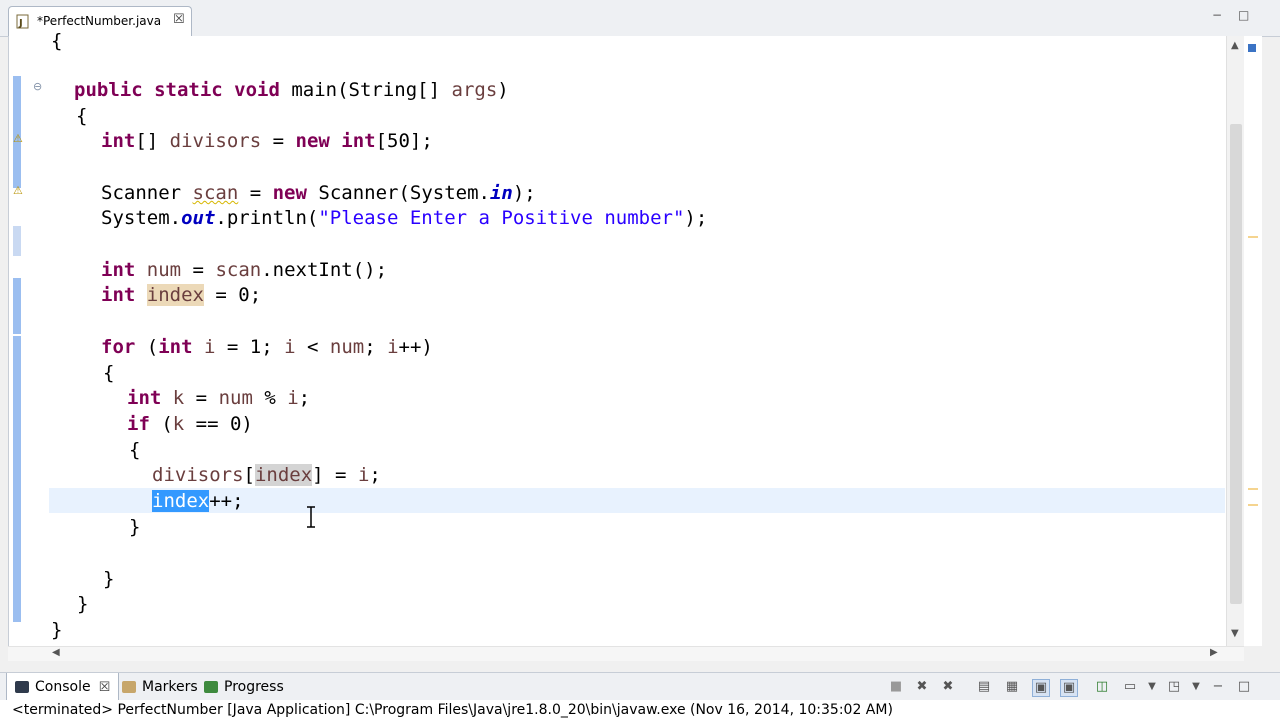 This screenshot has height=720, width=1280. What do you see at coordinates (922, 687) in the screenshot?
I see `remove-launch-icon: ✖` at bounding box center [922, 687].